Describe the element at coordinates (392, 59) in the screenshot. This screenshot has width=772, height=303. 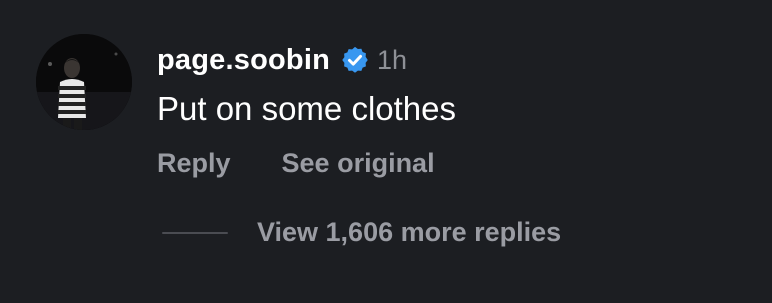
I see `comment-timestamp: 1h` at that location.